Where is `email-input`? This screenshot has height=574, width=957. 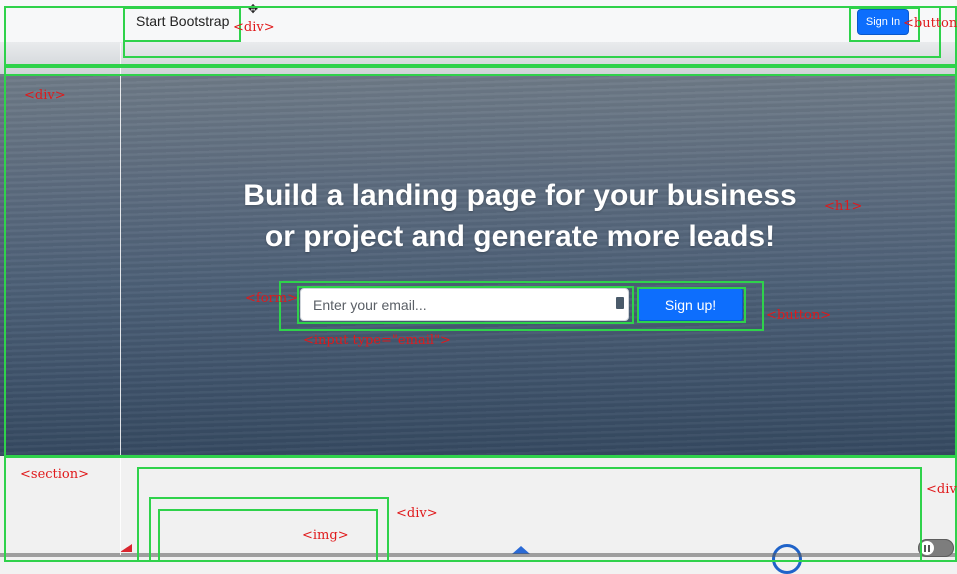
email-input is located at coordinates (464, 304).